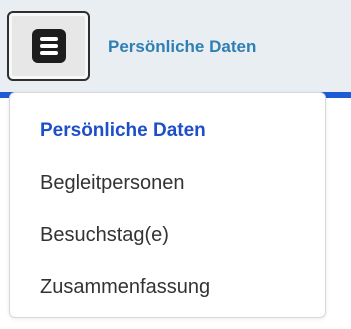 Image resolution: width=351 pixels, height=329 pixels. Describe the element at coordinates (167, 303) in the screenshot. I see `menu-item-zusammenfassung: Zusammenfassung` at that location.